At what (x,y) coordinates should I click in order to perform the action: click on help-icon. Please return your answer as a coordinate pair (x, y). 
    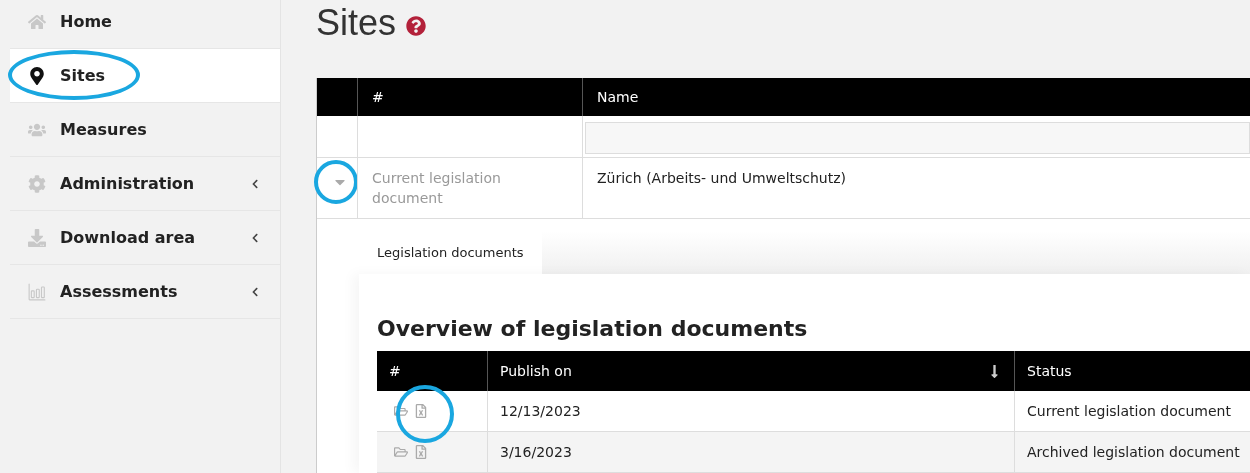
    Looking at the image, I should click on (416, 26).